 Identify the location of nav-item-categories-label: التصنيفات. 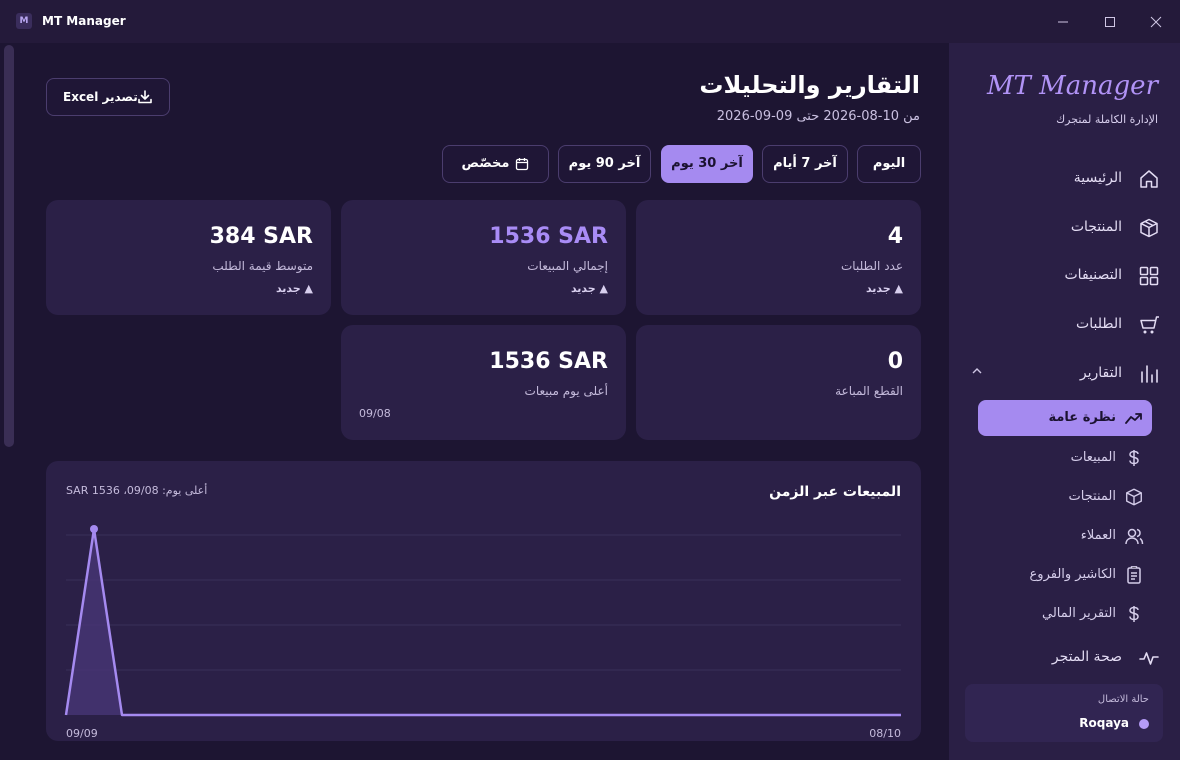
(1093, 275).